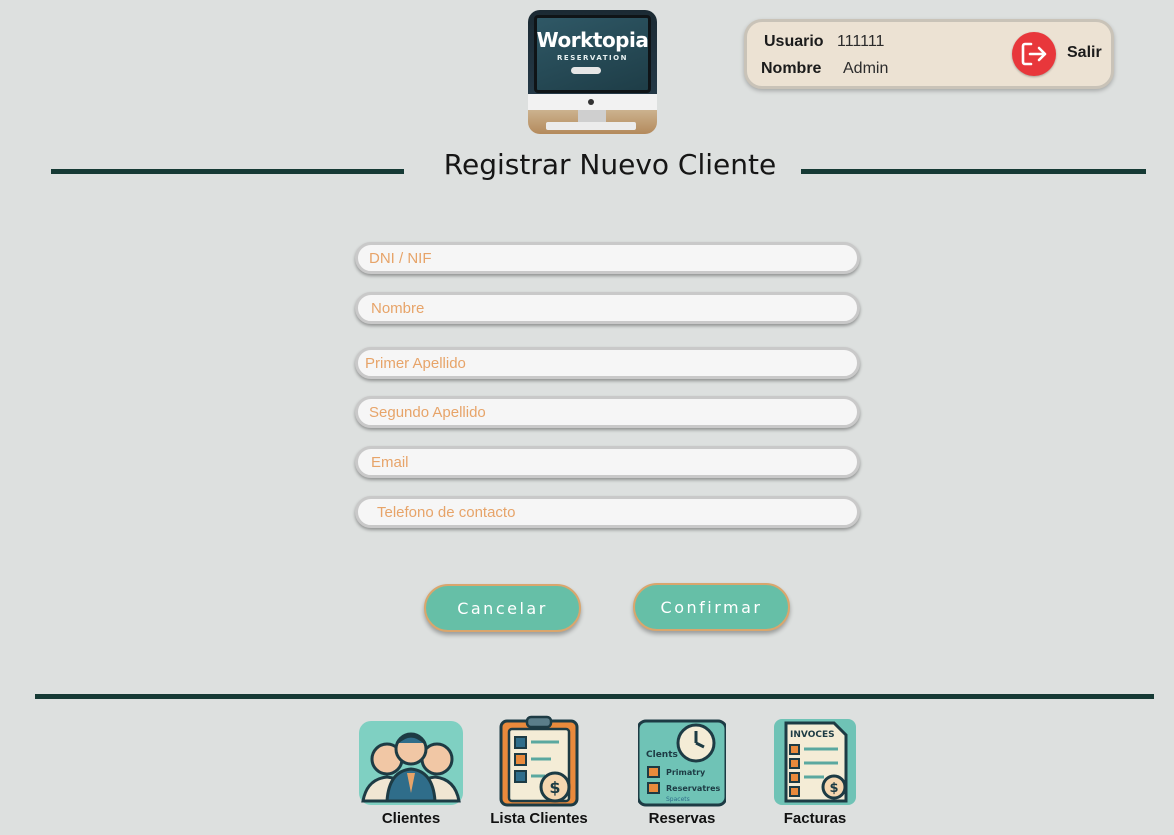 The width and height of the screenshot is (1174, 835). Describe the element at coordinates (607, 258) in the screenshot. I see `dni-input` at that location.